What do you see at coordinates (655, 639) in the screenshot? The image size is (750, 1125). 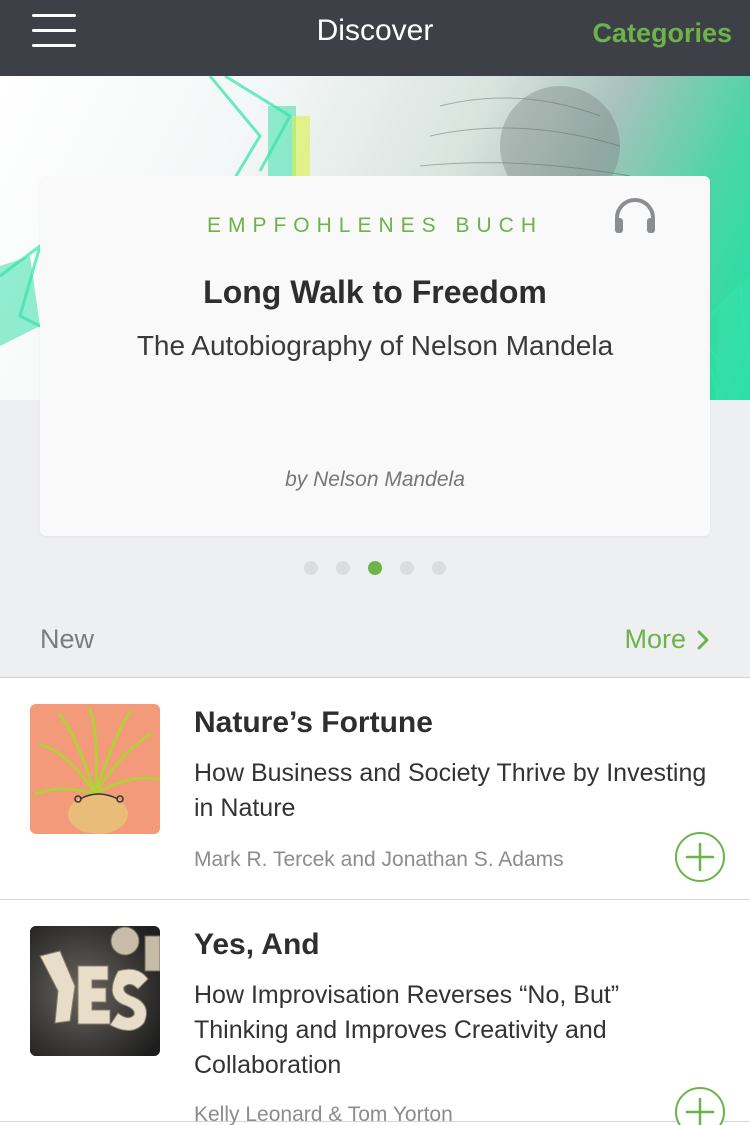 I see `more-label: More` at bounding box center [655, 639].